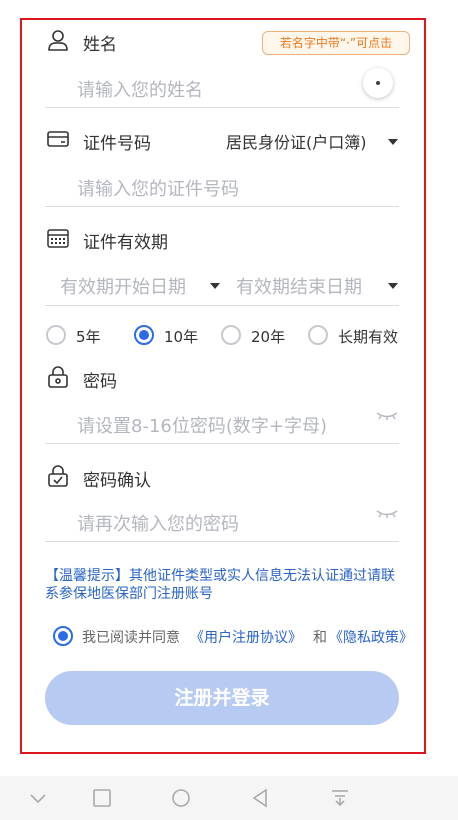 Image resolution: width=458 pixels, height=820 pixels. Describe the element at coordinates (320, 638) in the screenshot. I see `agreement-and: 和` at that location.